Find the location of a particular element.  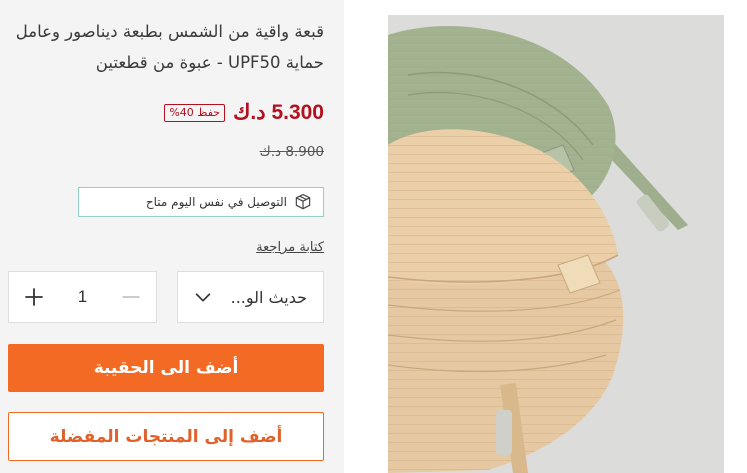

price-row: 5.300 د.ك حفظ 40% is located at coordinates (244, 112).